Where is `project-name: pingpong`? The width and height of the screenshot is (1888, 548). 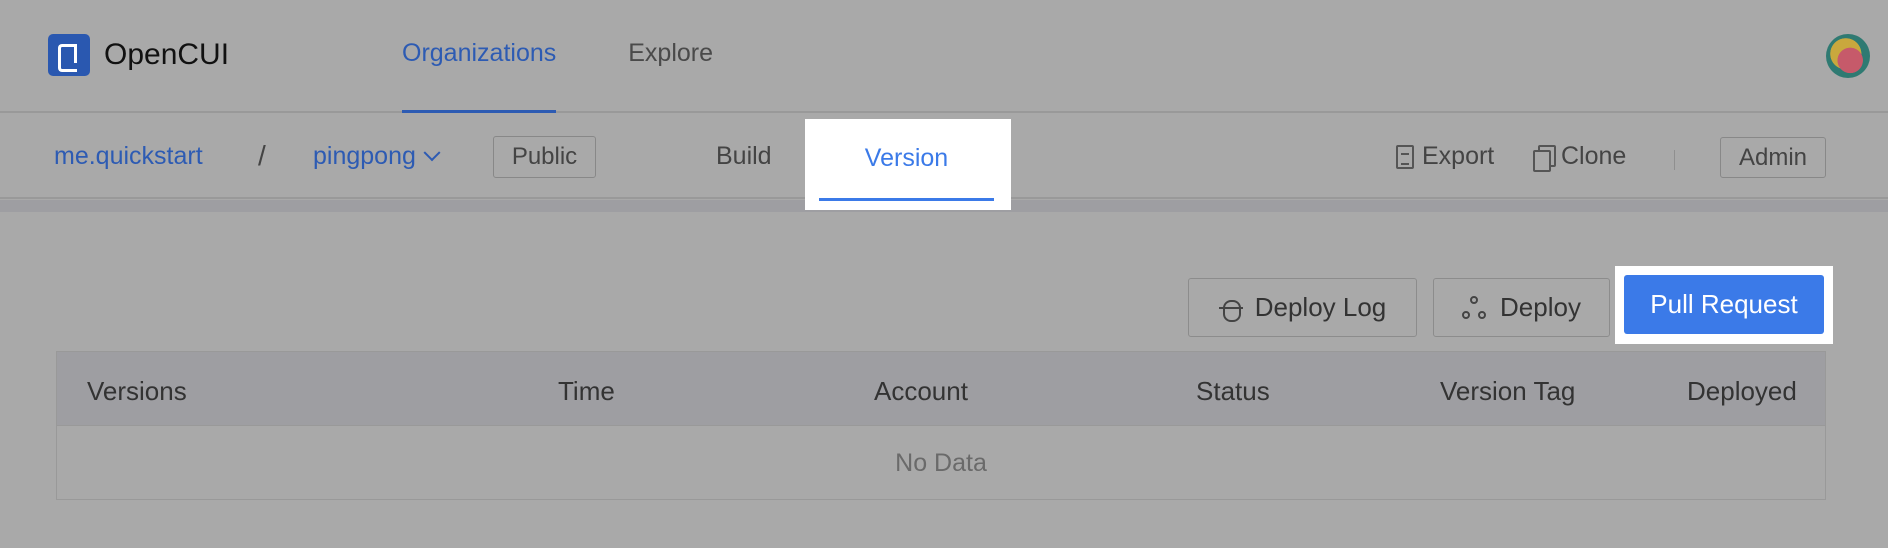 project-name: pingpong is located at coordinates (364, 156).